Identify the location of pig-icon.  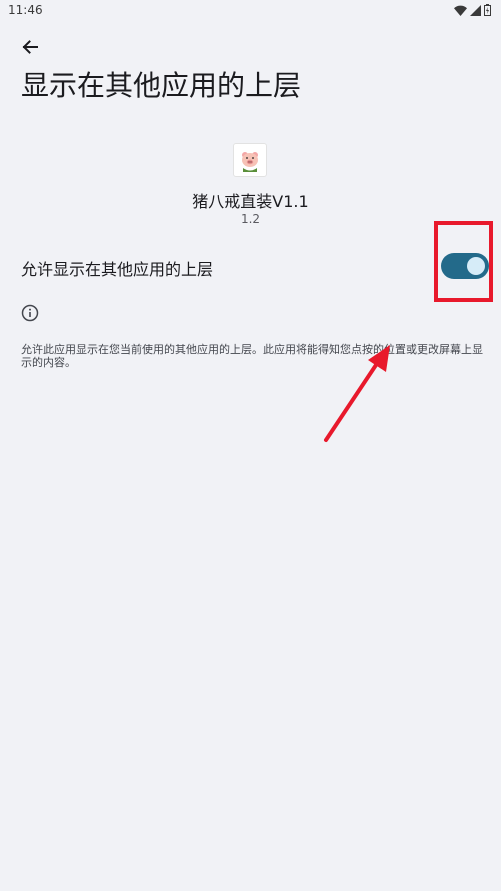
(250, 162).